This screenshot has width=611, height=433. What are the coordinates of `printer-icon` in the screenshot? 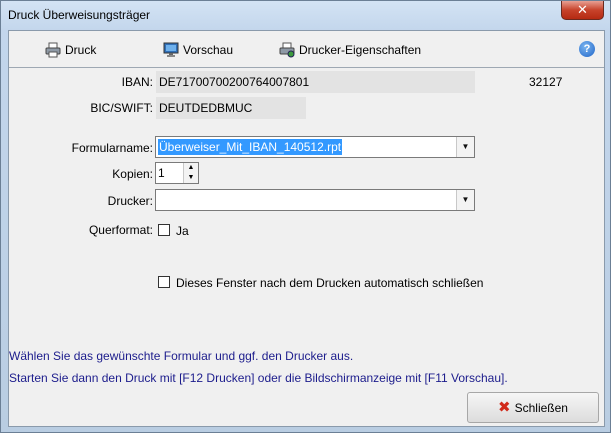 It's located at (53, 50).